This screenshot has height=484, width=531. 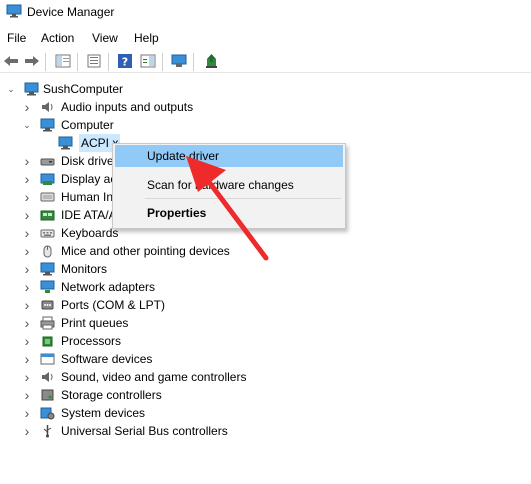 I want to click on title-bar: Device Manager, so click(x=265, y=12).